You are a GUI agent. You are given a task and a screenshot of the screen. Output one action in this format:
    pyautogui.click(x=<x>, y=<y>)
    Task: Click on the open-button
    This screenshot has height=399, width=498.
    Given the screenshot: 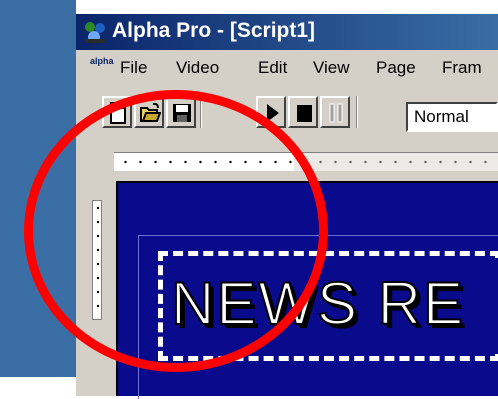 What is the action you would take?
    pyautogui.click(x=149, y=112)
    